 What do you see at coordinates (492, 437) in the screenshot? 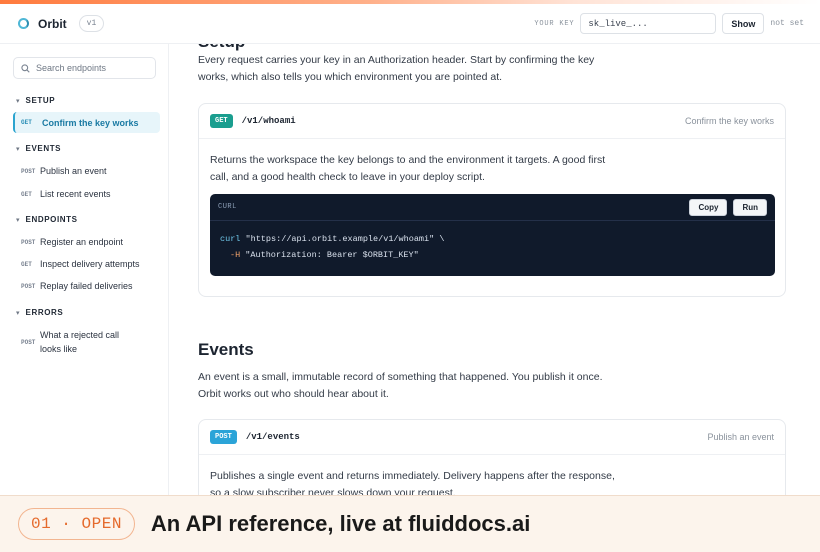
I see `card-header: POST /v1/events Publish an event` at bounding box center [492, 437].